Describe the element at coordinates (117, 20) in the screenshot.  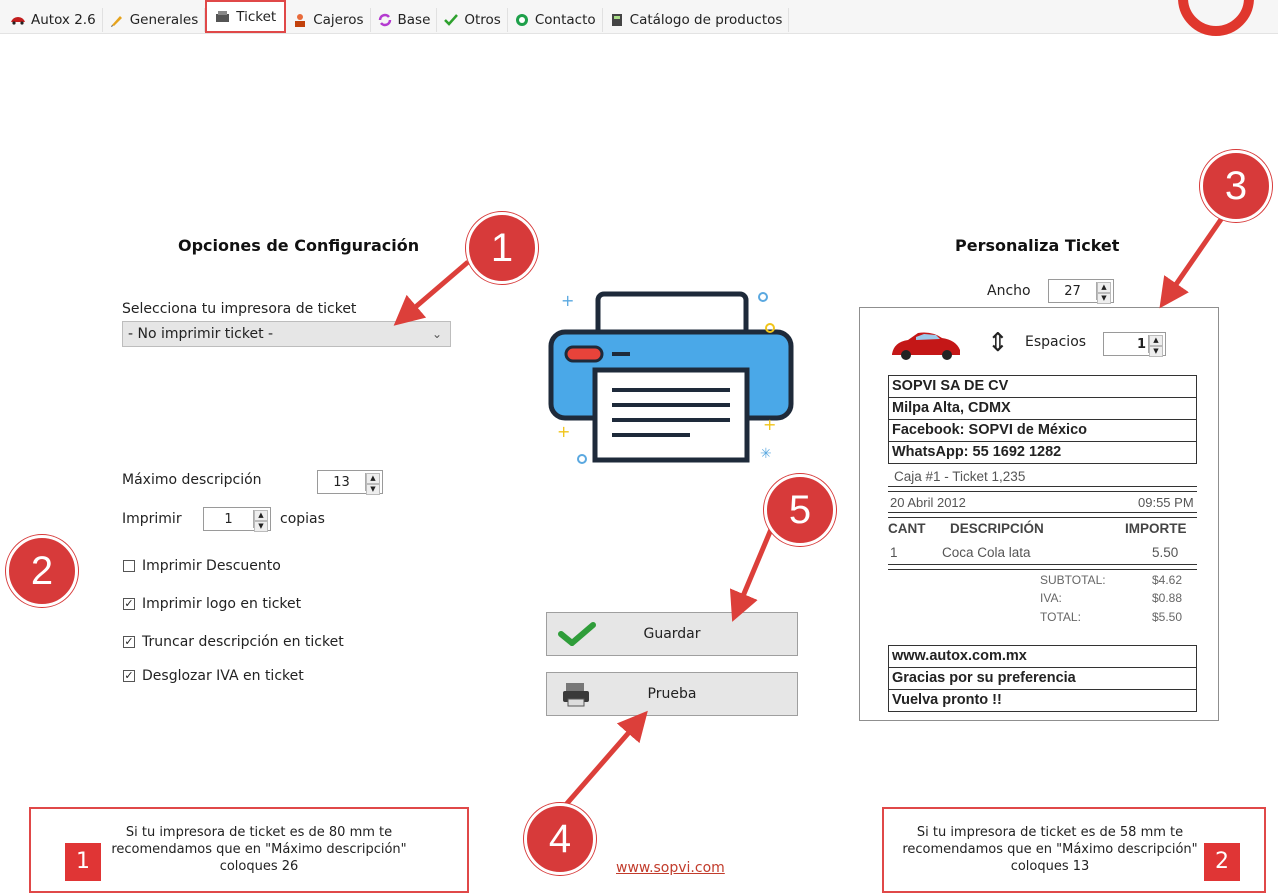
I see `pencil-icon` at that location.